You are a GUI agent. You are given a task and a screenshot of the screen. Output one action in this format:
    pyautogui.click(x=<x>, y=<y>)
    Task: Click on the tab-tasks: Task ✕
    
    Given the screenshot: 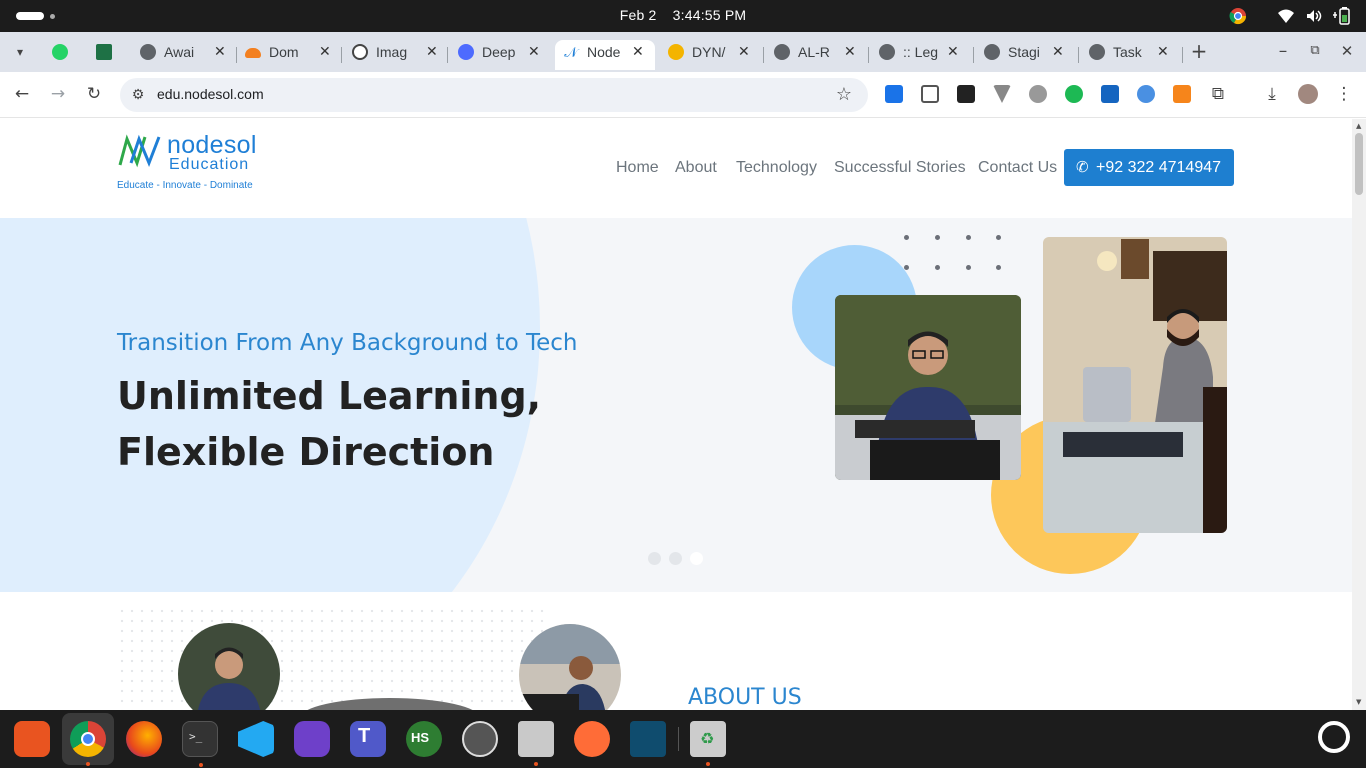 What is the action you would take?
    pyautogui.click(x=1136, y=55)
    